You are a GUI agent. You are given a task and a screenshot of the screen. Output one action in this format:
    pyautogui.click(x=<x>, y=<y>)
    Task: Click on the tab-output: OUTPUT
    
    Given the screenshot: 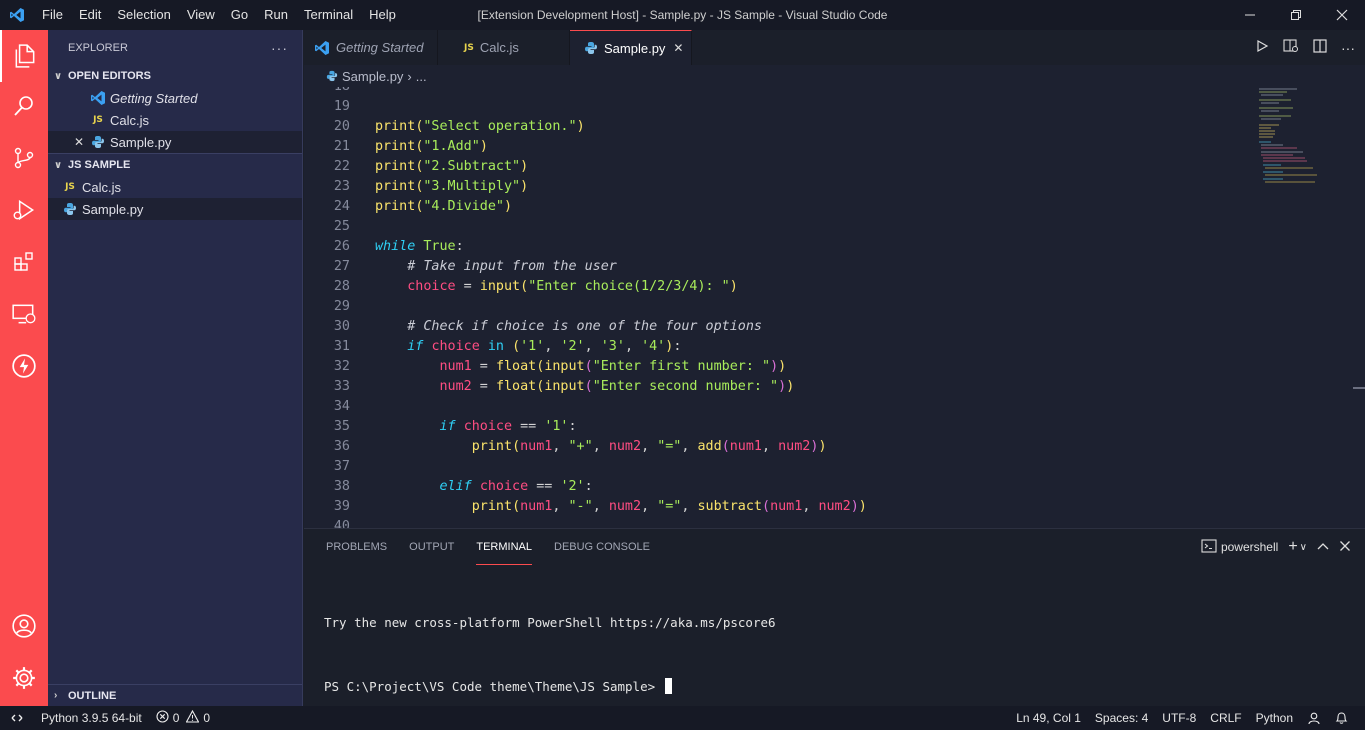 What is the action you would take?
    pyautogui.click(x=431, y=547)
    